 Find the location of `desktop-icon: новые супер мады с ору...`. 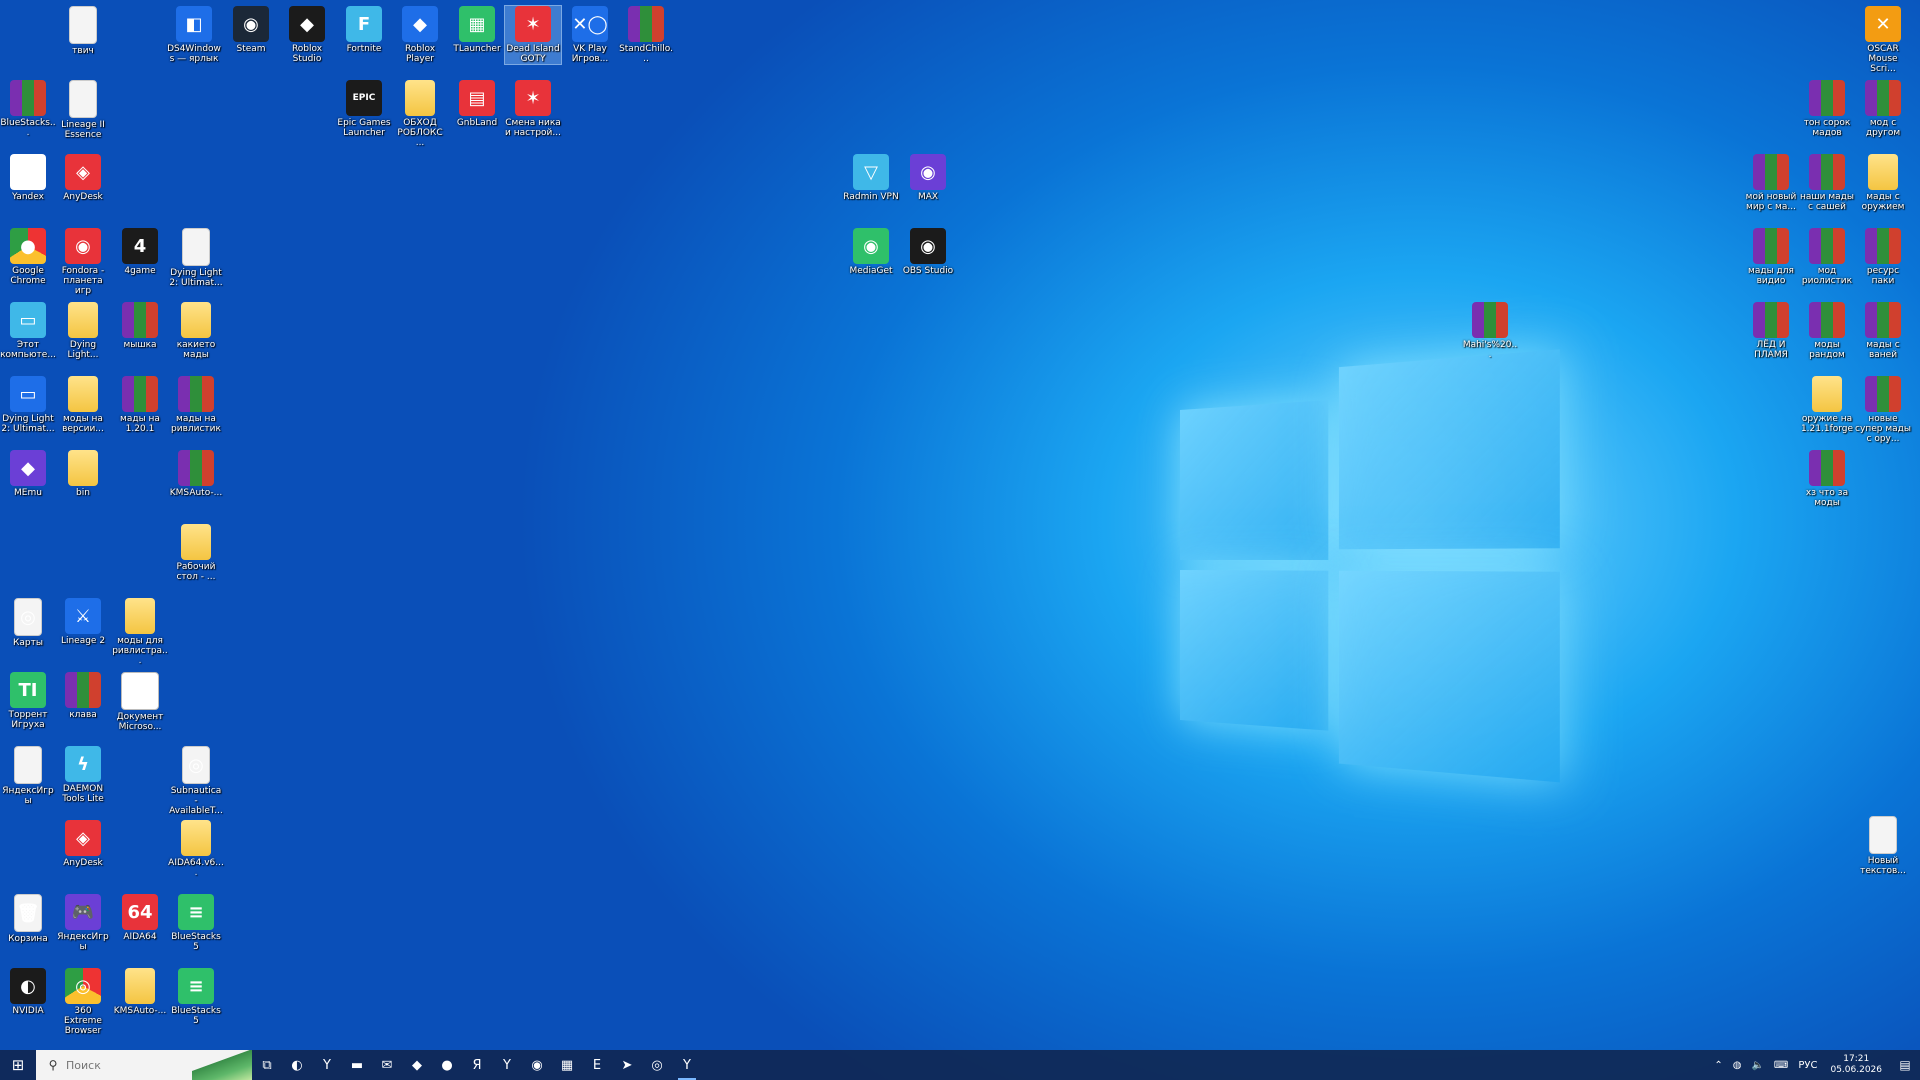

desktop-icon: новые супер мады с ору... is located at coordinates (1883, 410).